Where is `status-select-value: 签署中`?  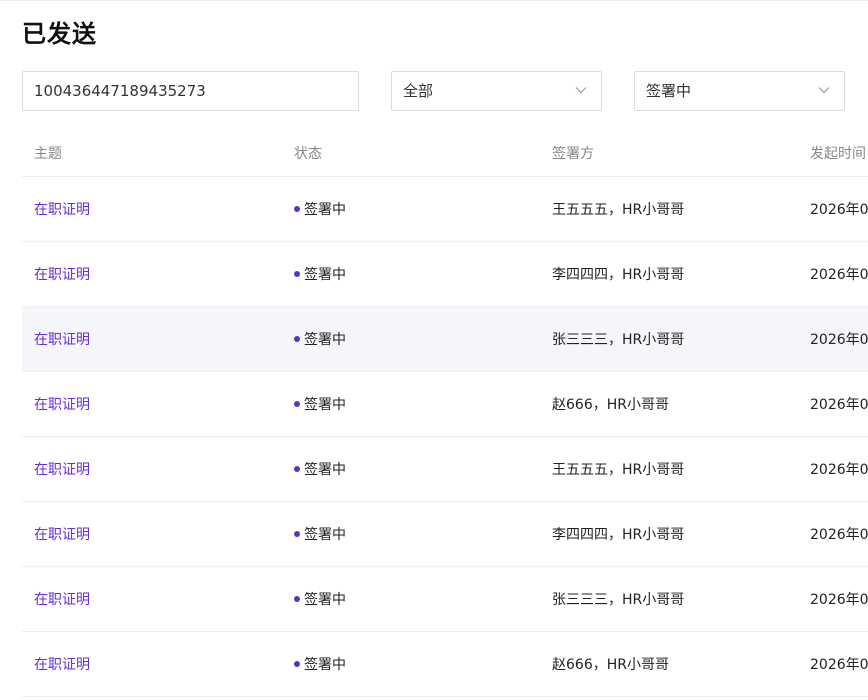 status-select-value: 签署中 is located at coordinates (669, 91).